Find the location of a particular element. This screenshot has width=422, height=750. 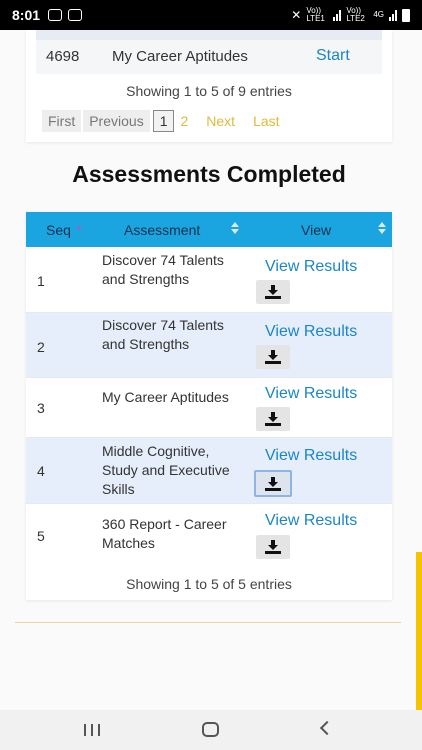

sim2-label: Vo)) LTE2 is located at coordinates (355, 14).